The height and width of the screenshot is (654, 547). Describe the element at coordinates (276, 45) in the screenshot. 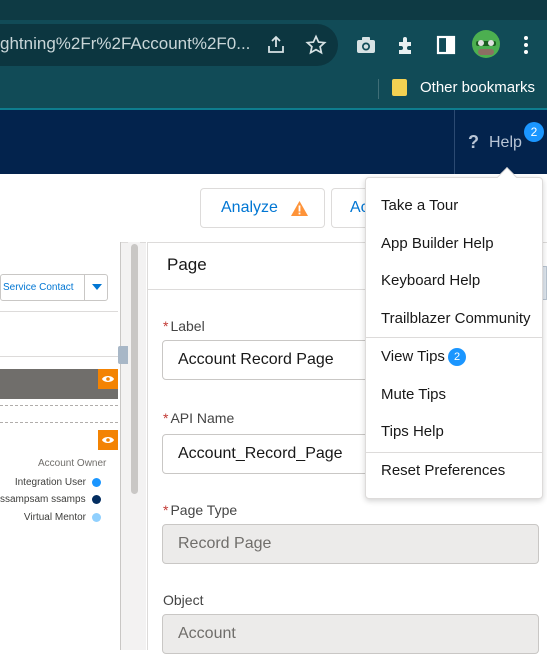

I see `share-icon` at that location.